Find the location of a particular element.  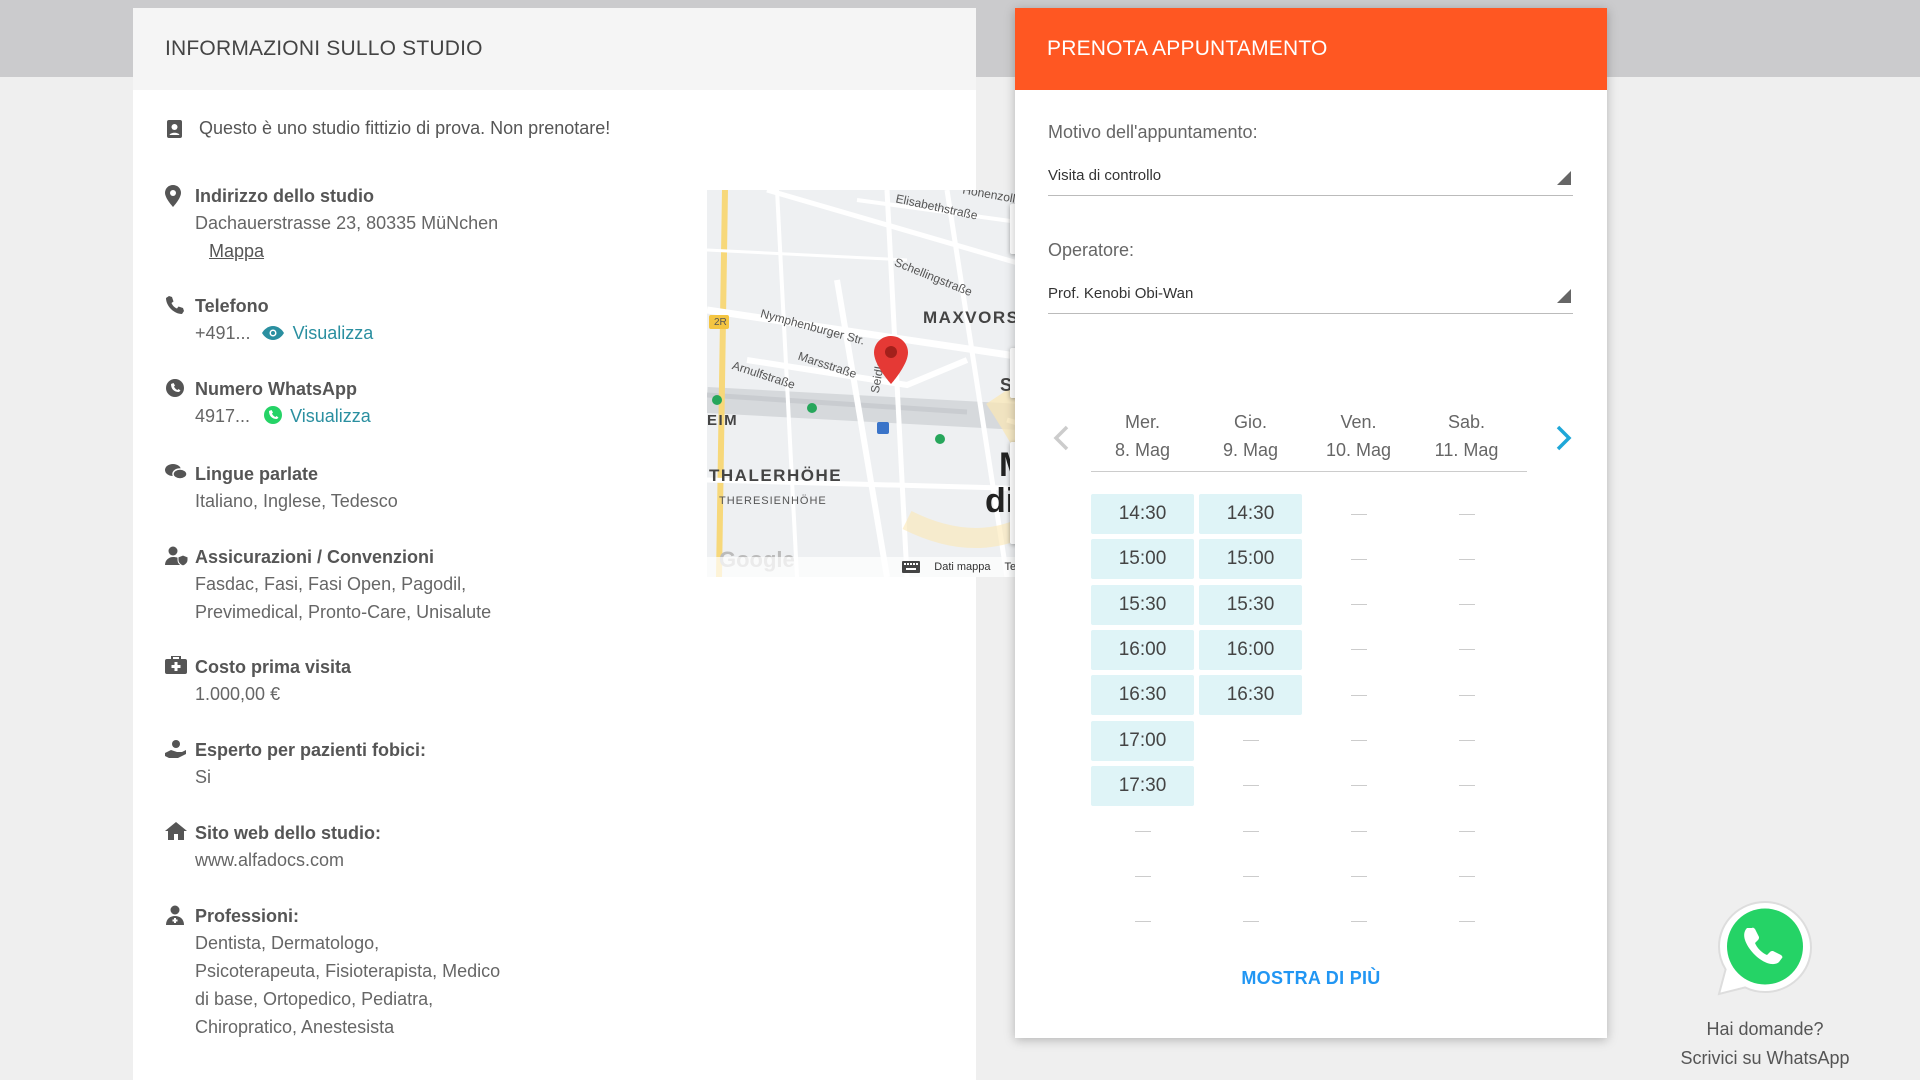

day-name: Ven. is located at coordinates (1358, 422).